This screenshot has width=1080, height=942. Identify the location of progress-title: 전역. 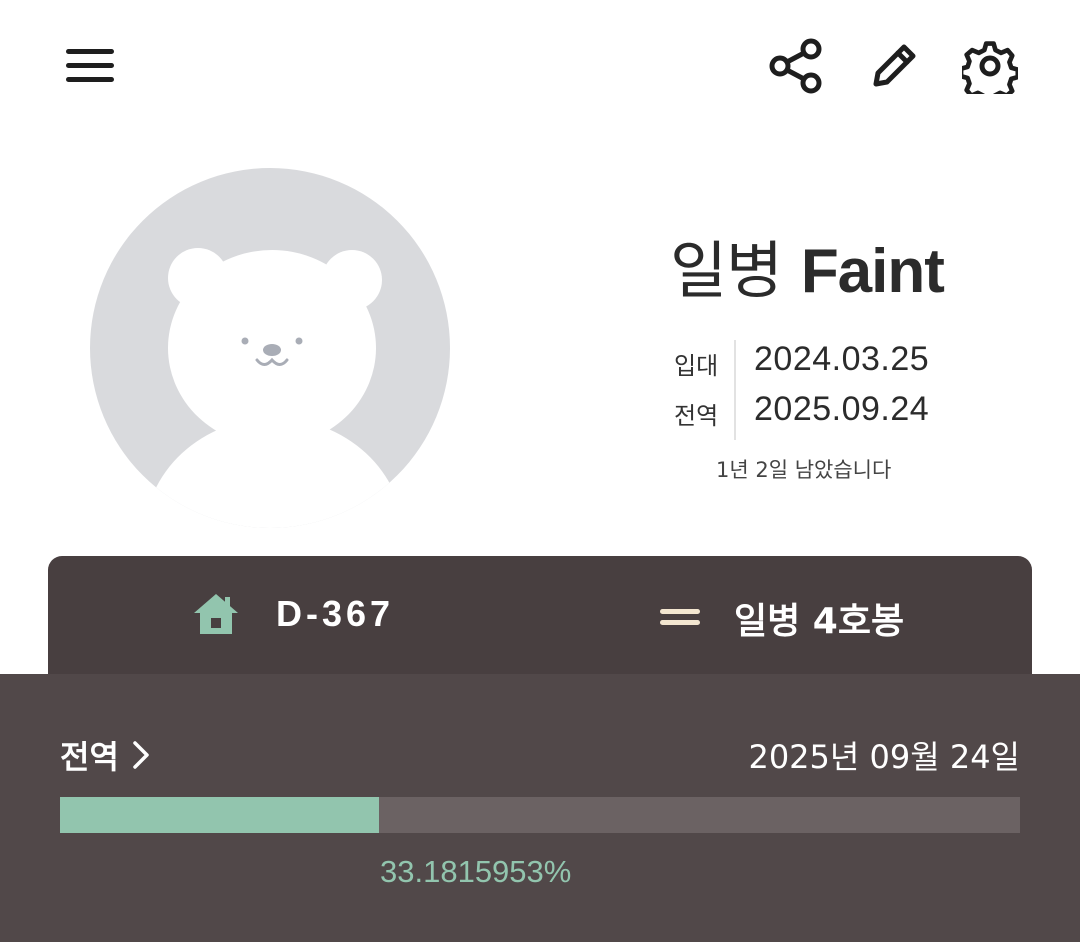
(89, 757).